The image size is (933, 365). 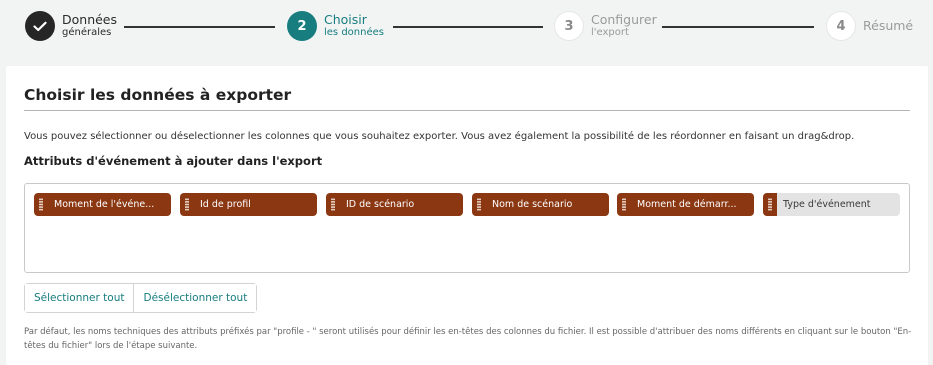 I want to click on attribute-chip-label: Type d'événement, so click(x=827, y=204).